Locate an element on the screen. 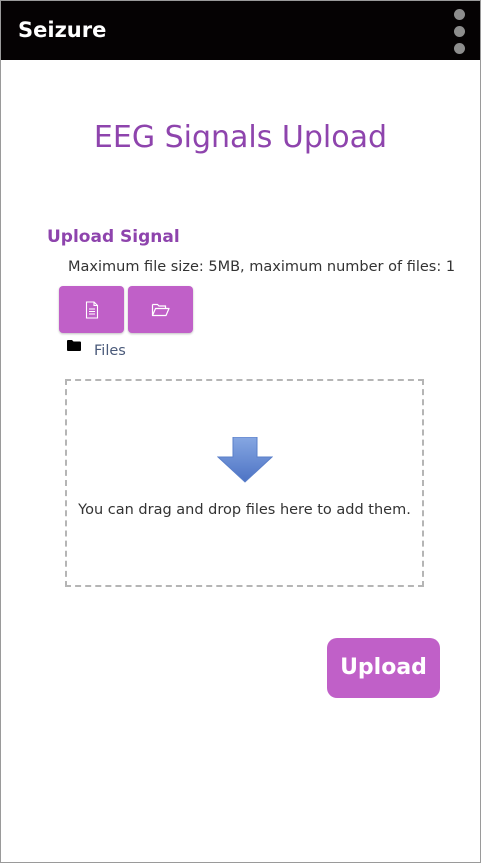 The image size is (481, 863). add-file-button is located at coordinates (91, 309).